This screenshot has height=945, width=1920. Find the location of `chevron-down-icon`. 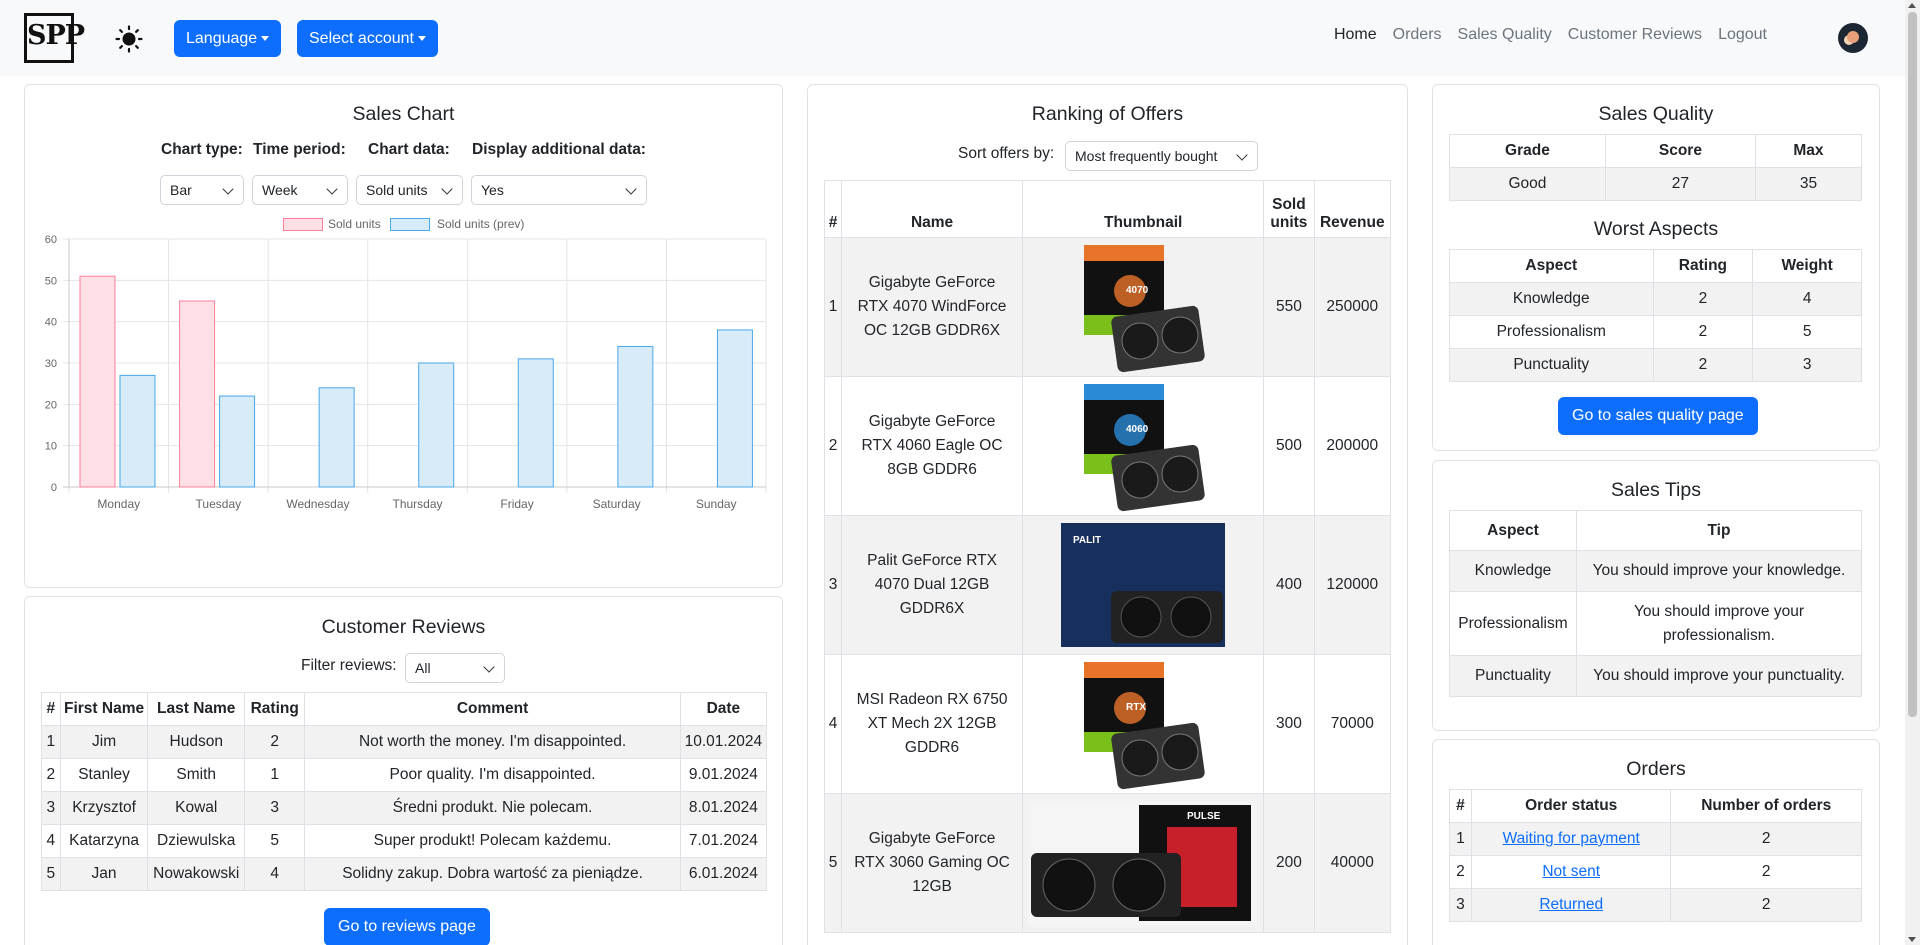

chevron-down-icon is located at coordinates (489, 667).